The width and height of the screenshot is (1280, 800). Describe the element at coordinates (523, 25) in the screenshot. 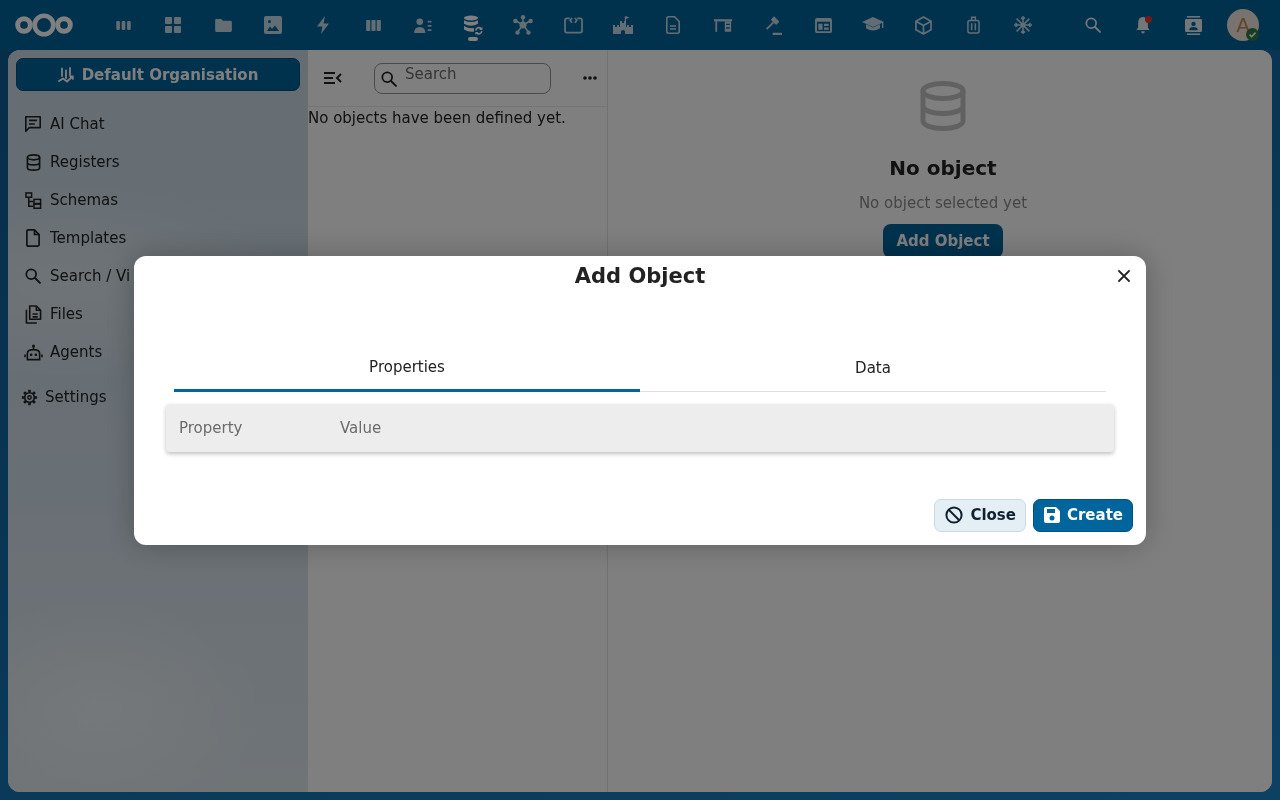

I see `network-icon` at that location.